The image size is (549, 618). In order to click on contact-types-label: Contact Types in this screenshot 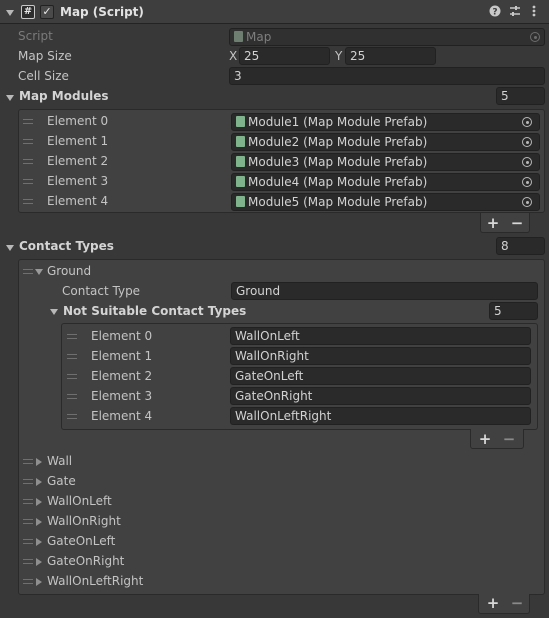, I will do `click(66, 246)`.